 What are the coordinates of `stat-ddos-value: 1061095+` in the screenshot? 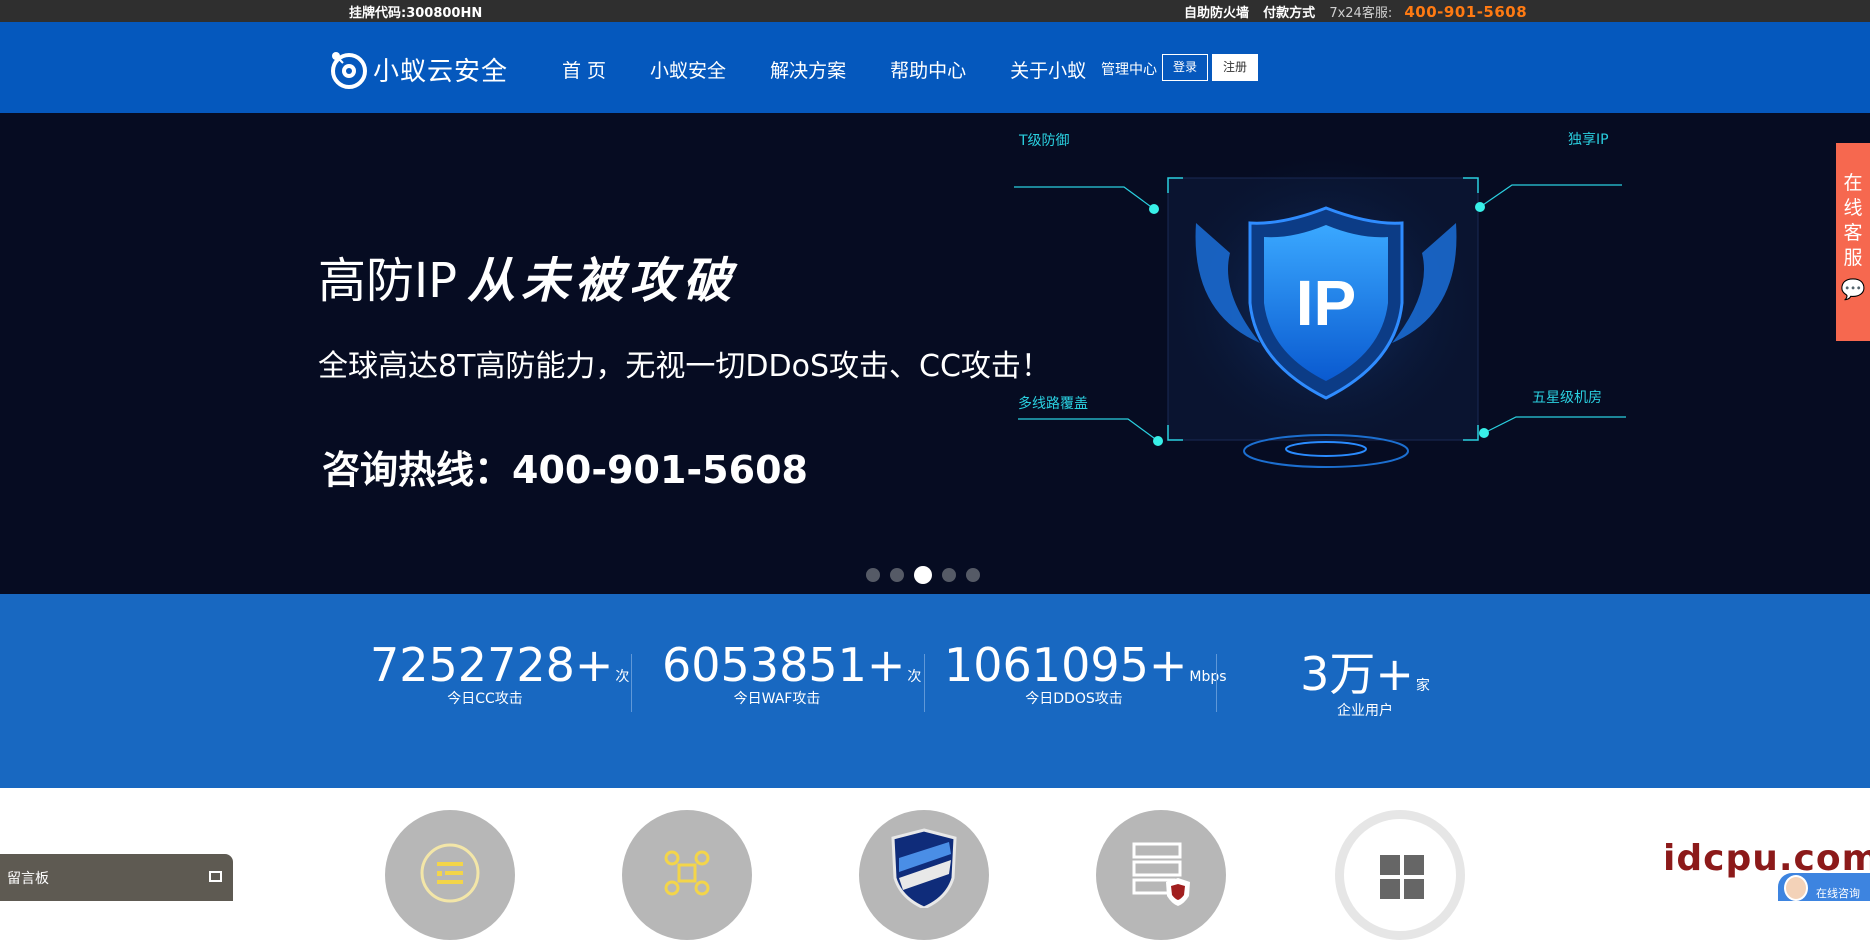 It's located at (1066, 665).